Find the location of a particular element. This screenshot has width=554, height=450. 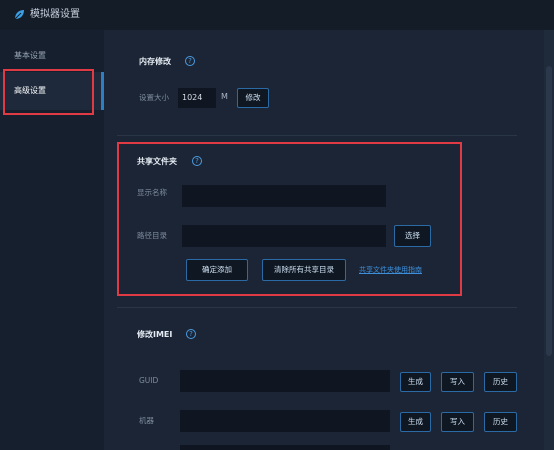

display-name-label: 显示名称 is located at coordinates (152, 192).